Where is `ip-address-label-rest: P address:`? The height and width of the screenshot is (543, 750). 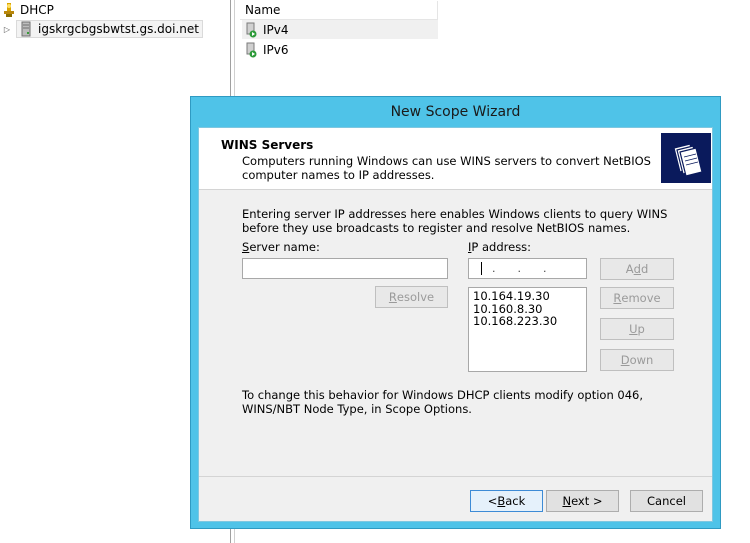
ip-address-label-rest: P address: is located at coordinates (501, 247).